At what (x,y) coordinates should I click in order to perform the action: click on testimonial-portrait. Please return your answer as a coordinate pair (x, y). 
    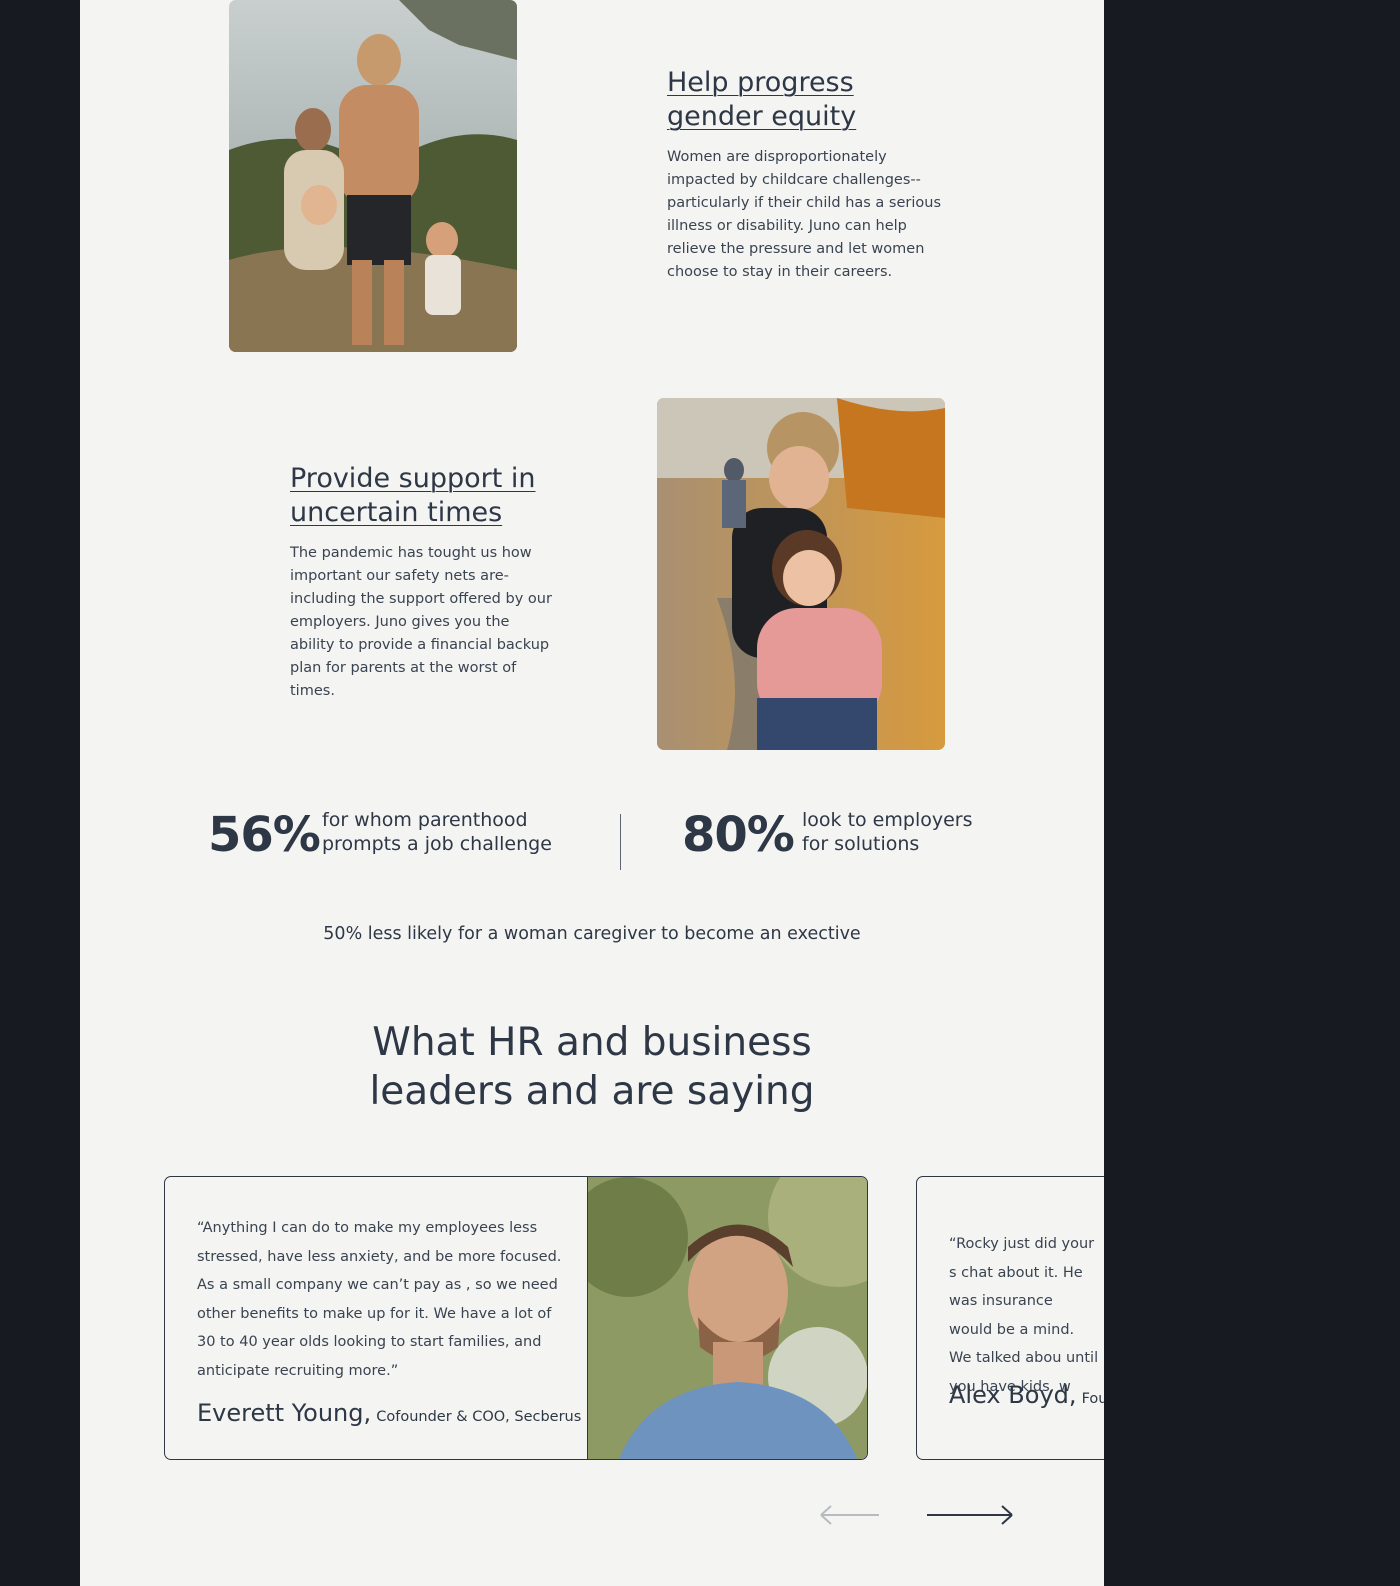
    Looking at the image, I should click on (727, 1318).